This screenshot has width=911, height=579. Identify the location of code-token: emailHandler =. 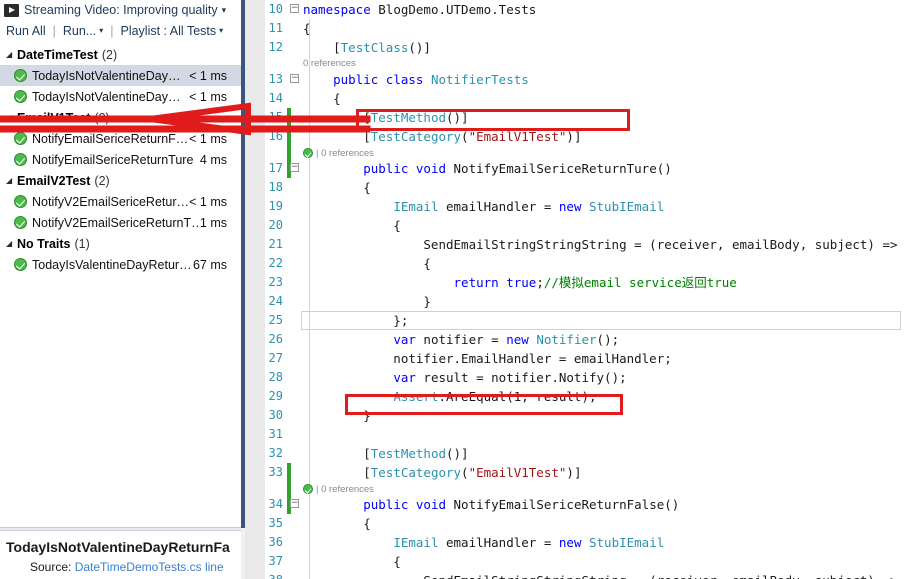
(498, 542).